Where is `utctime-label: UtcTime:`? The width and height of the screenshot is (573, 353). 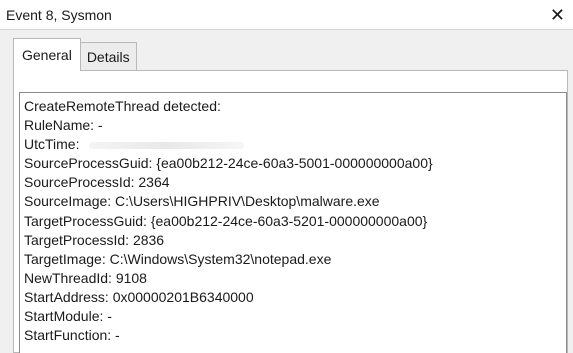
utctime-label: UtcTime: is located at coordinates (52, 144).